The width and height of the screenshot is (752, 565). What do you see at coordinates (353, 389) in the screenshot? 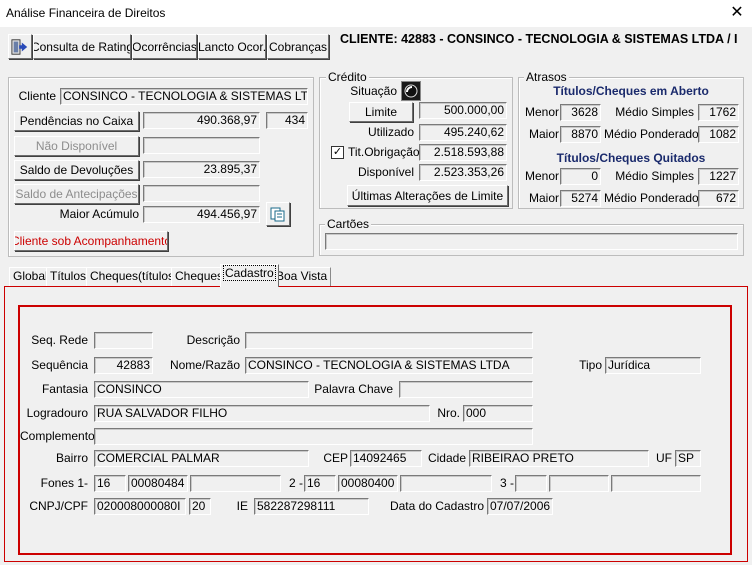
I see `palavra-chave-label: Palavra Chave` at bounding box center [353, 389].